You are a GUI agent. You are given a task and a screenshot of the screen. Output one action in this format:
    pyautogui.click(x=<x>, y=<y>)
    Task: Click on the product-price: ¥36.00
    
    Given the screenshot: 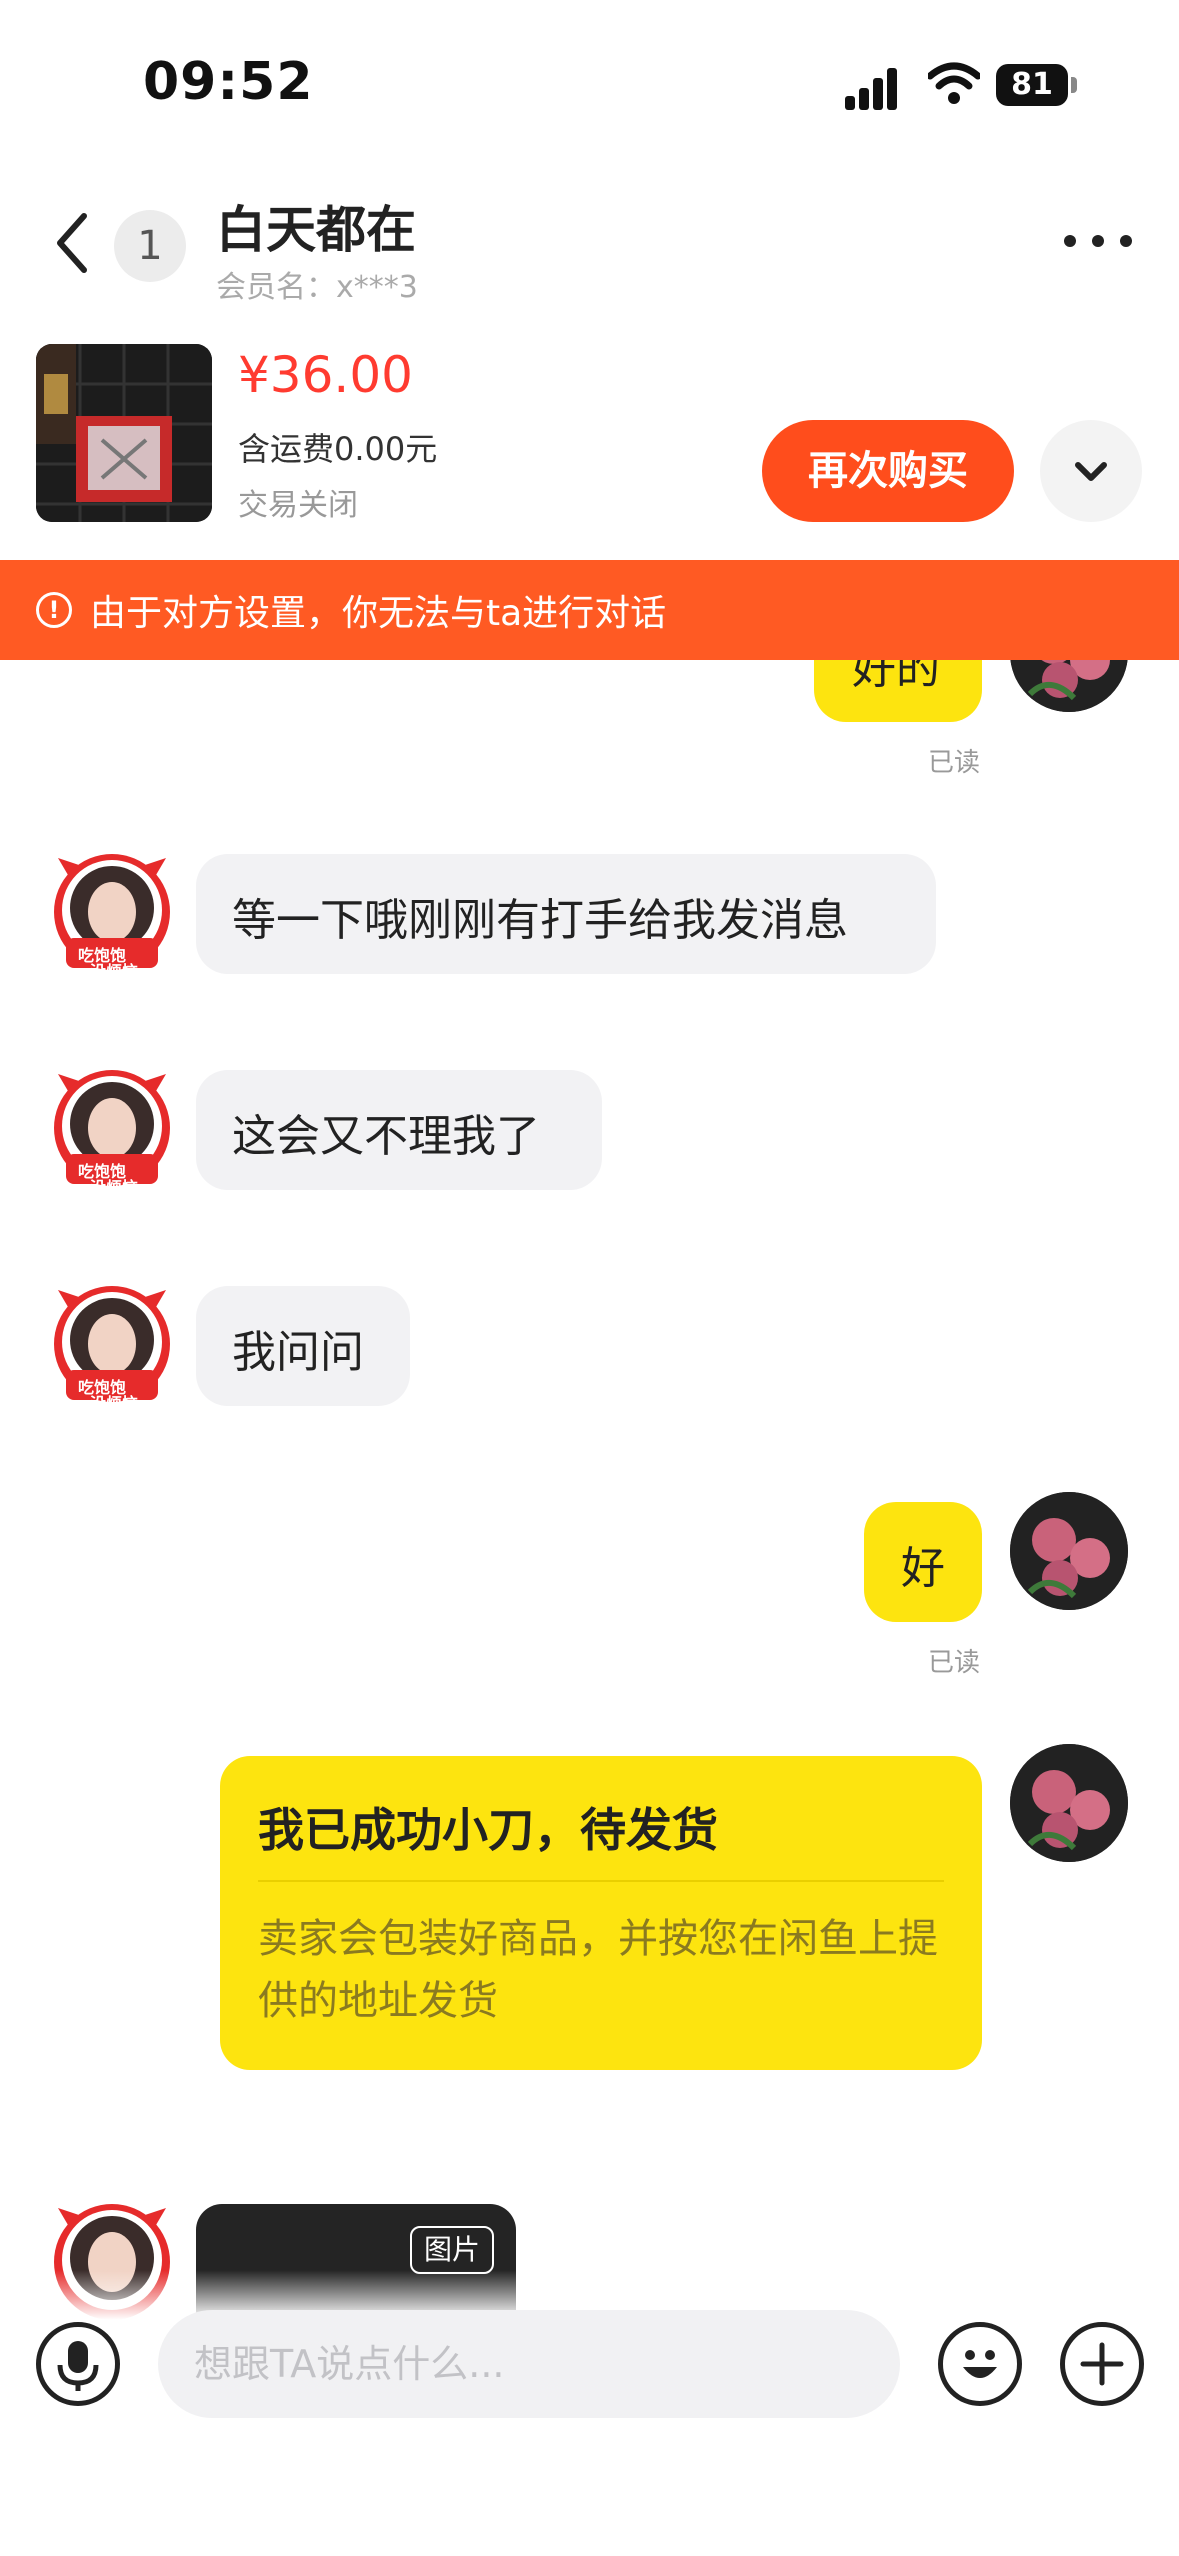 What is the action you would take?
    pyautogui.click(x=325, y=375)
    